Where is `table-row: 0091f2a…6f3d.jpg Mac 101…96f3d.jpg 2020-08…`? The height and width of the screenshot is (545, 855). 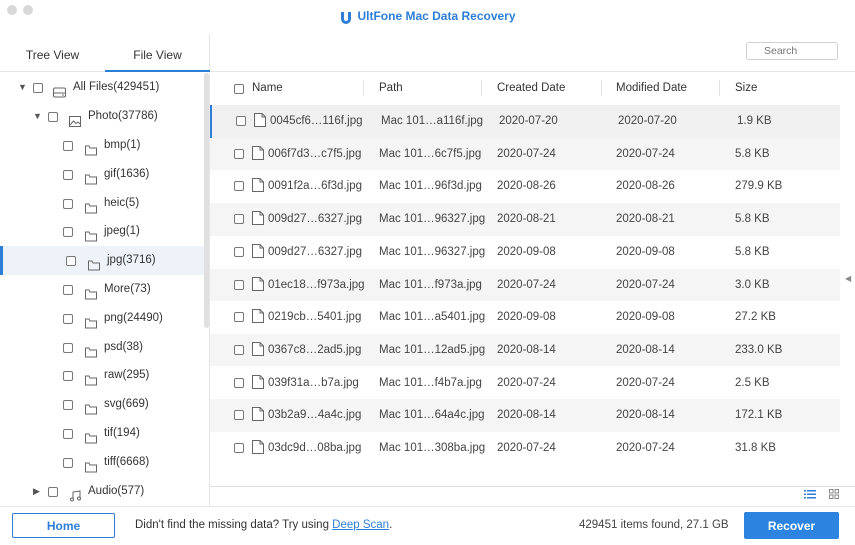
table-row: 0091f2a…6f3d.jpg Mac 101…96f3d.jpg 2020-08… is located at coordinates (525, 186).